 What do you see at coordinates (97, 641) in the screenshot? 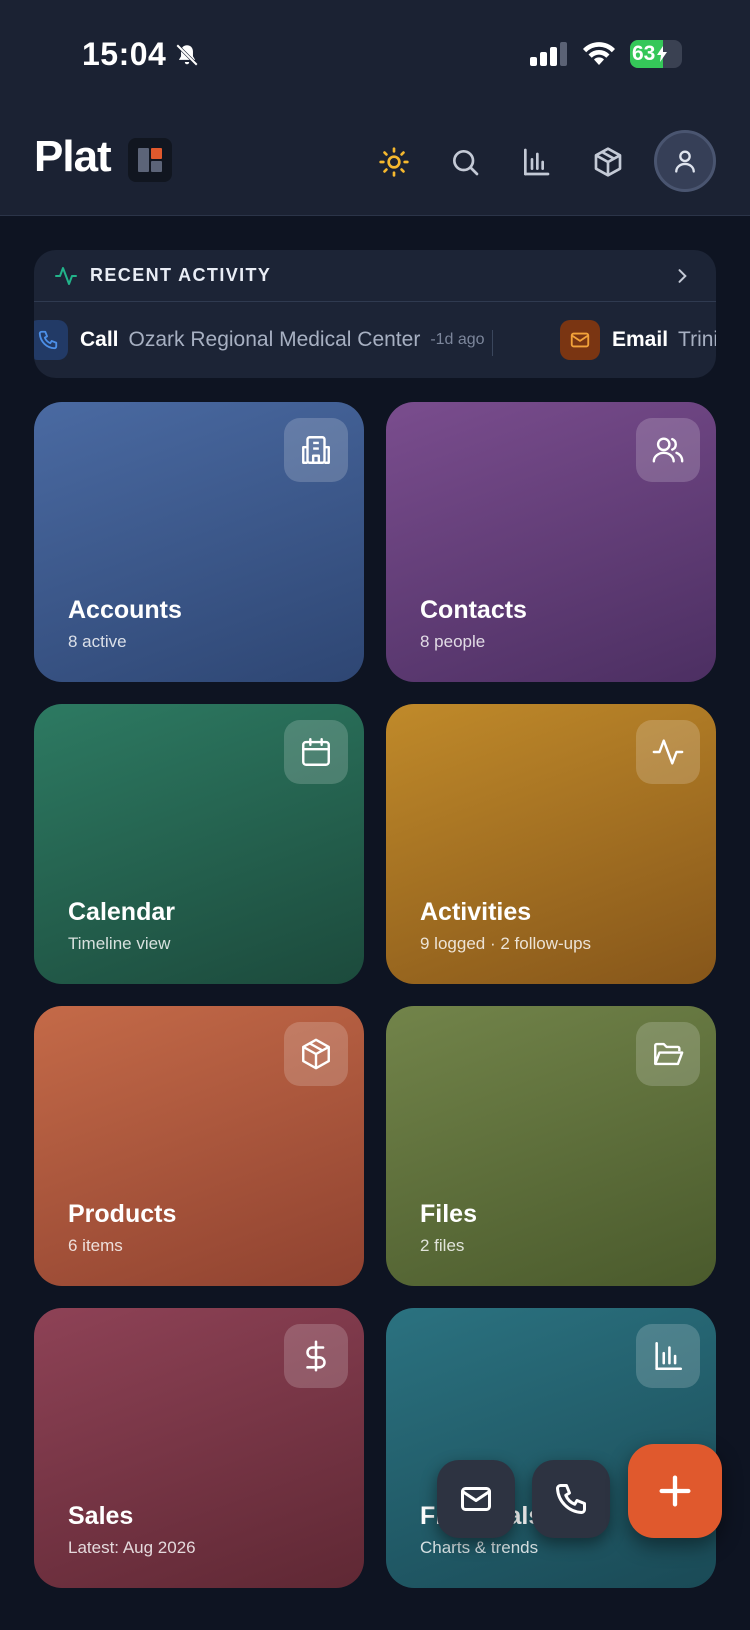
I see `tile-subtitle: 8 active` at bounding box center [97, 641].